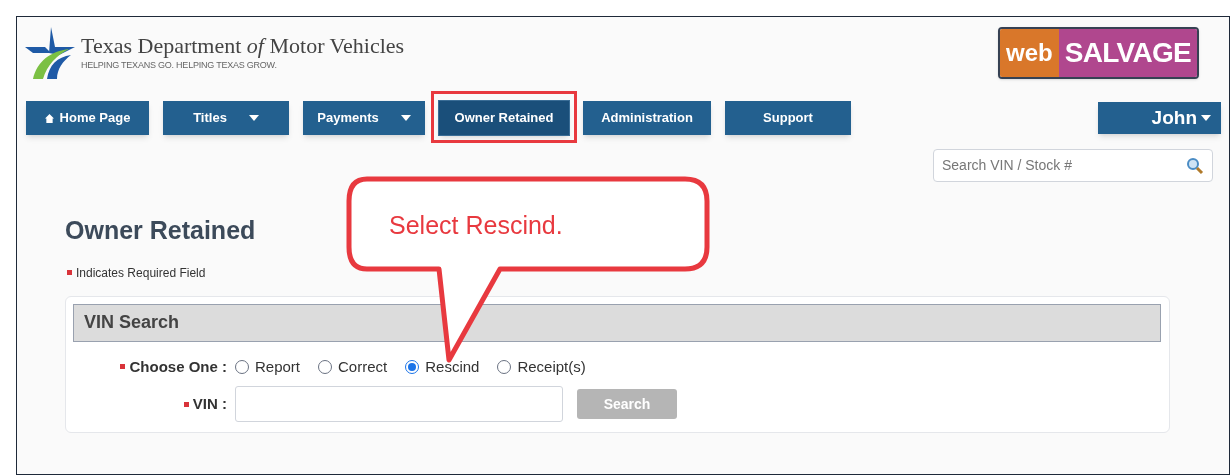  What do you see at coordinates (1195, 165) in the screenshot?
I see `search-icon` at bounding box center [1195, 165].